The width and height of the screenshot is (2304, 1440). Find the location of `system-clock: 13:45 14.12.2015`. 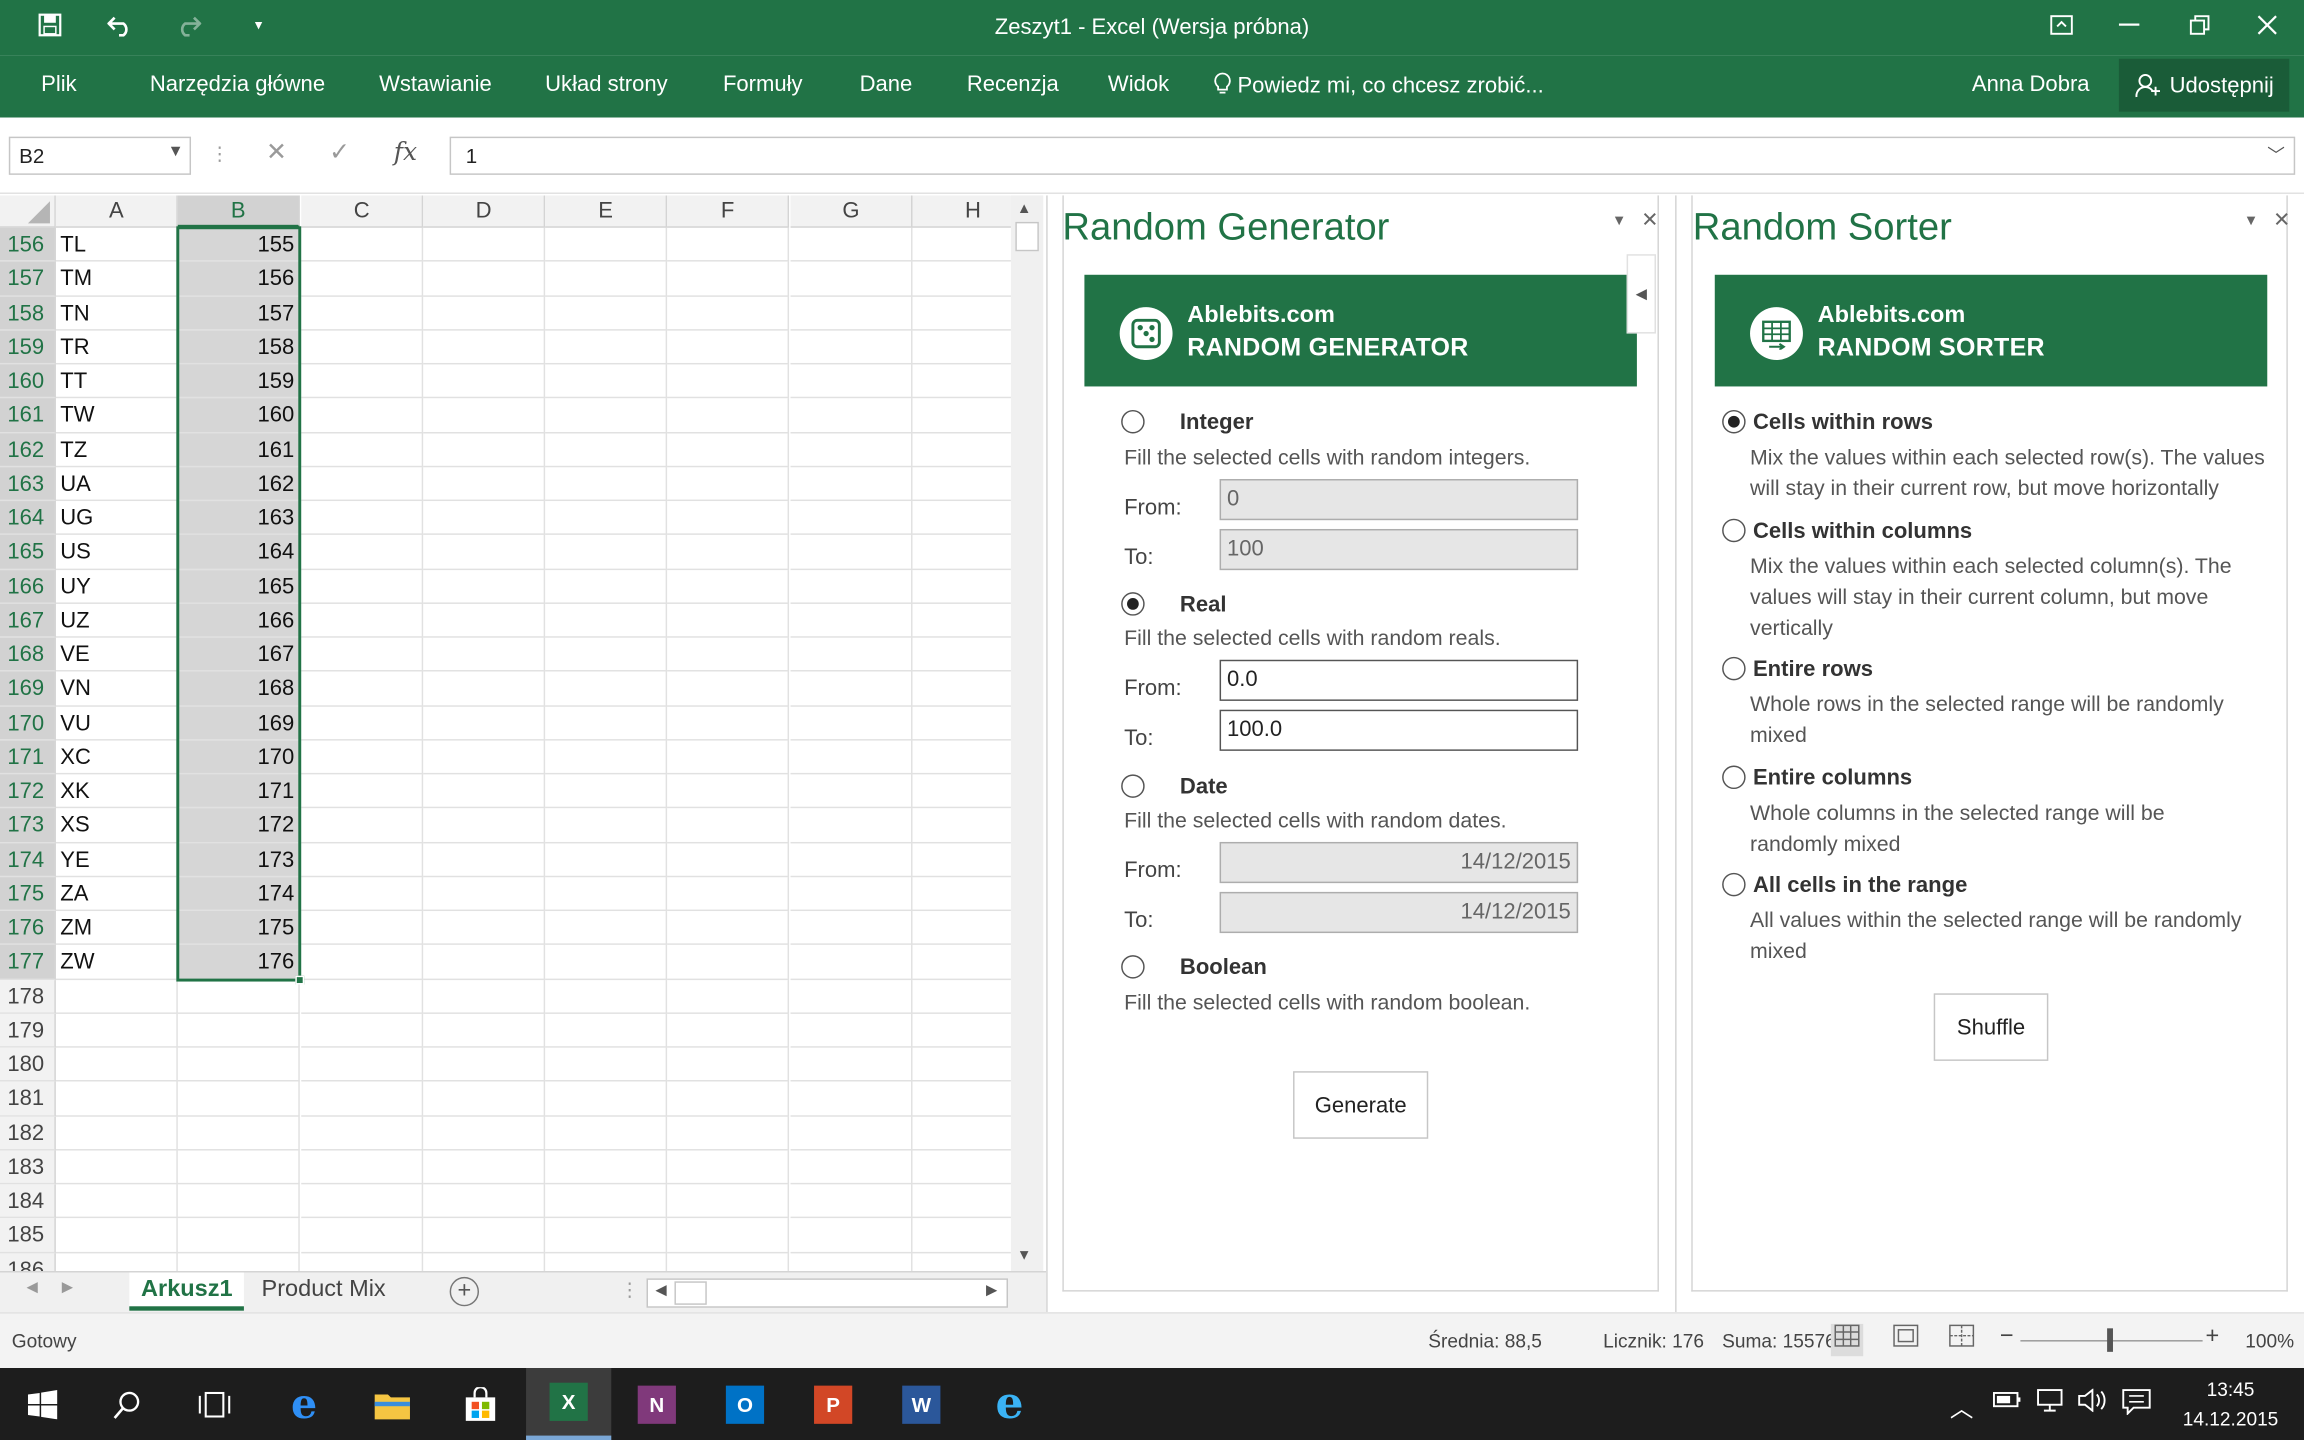

system-clock: 13:45 14.12.2015 is located at coordinates (2230, 1404).